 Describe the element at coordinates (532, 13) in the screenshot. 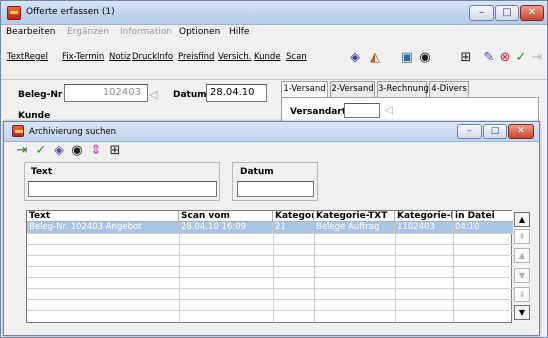

I see `close-button: ✕` at that location.